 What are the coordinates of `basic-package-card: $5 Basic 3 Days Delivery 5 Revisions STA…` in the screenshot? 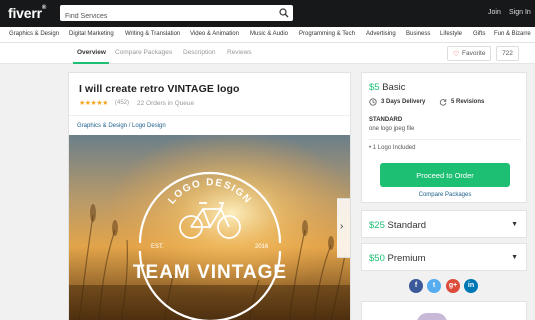 It's located at (444, 137).